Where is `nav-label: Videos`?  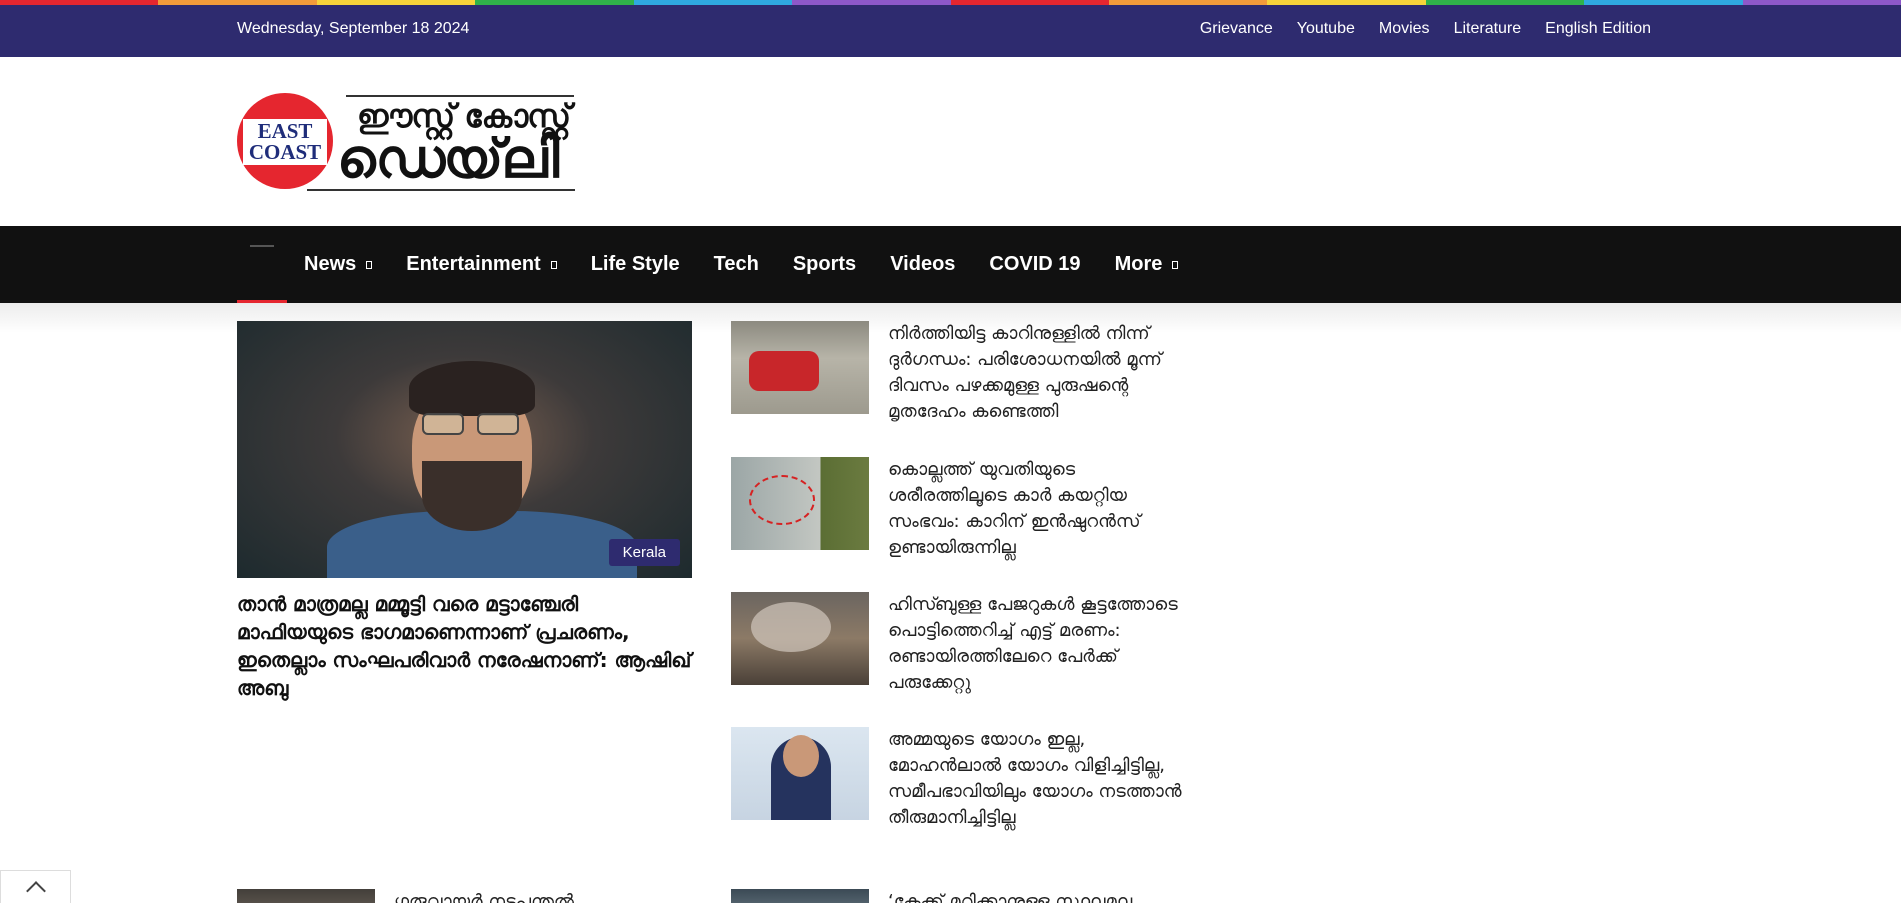 nav-label: Videos is located at coordinates (923, 264).